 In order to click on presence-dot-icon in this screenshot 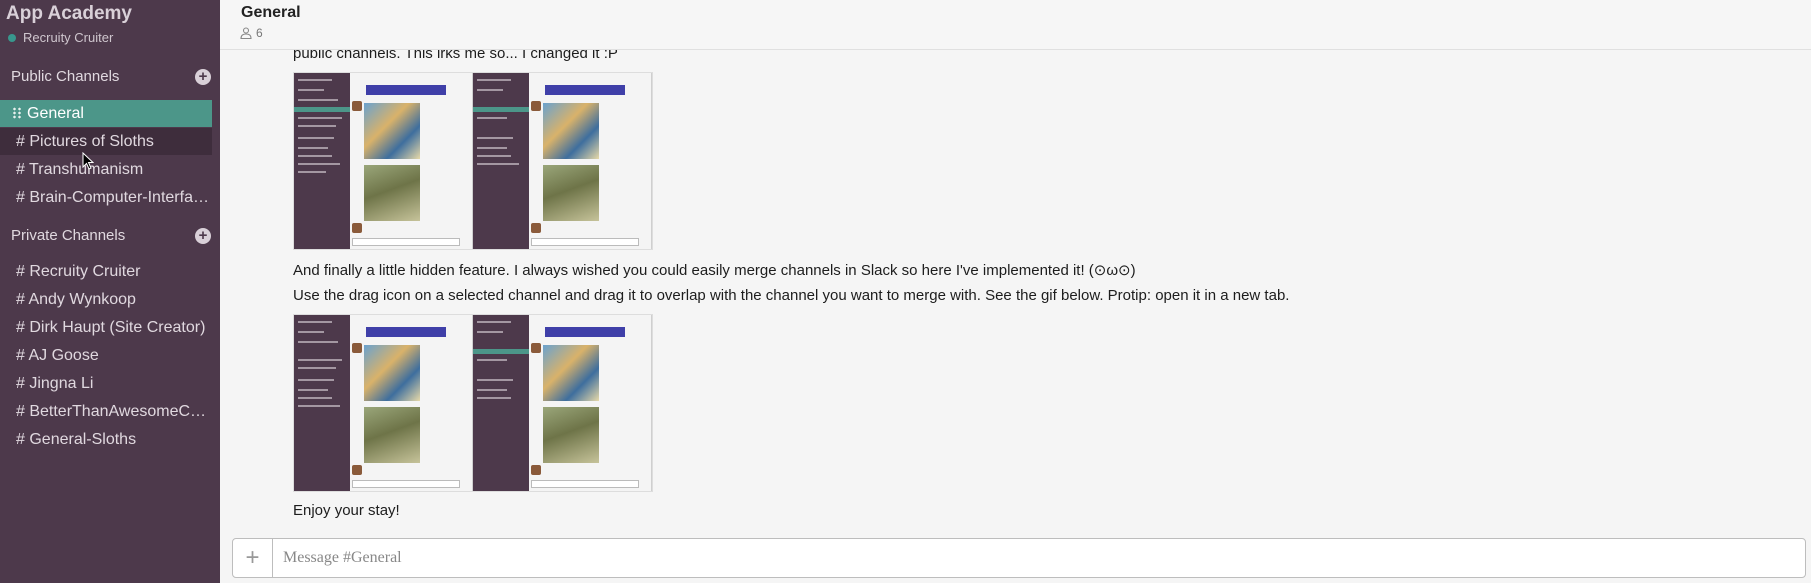, I will do `click(12, 37)`.